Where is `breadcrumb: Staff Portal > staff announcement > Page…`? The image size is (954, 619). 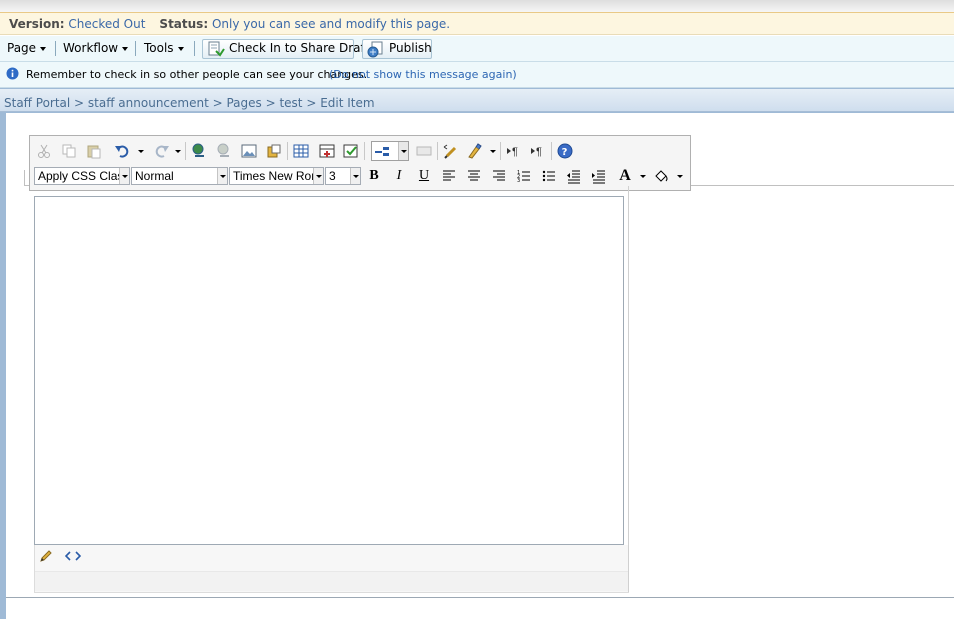
breadcrumb: Staff Portal > staff announcement > Page… is located at coordinates (477, 100).